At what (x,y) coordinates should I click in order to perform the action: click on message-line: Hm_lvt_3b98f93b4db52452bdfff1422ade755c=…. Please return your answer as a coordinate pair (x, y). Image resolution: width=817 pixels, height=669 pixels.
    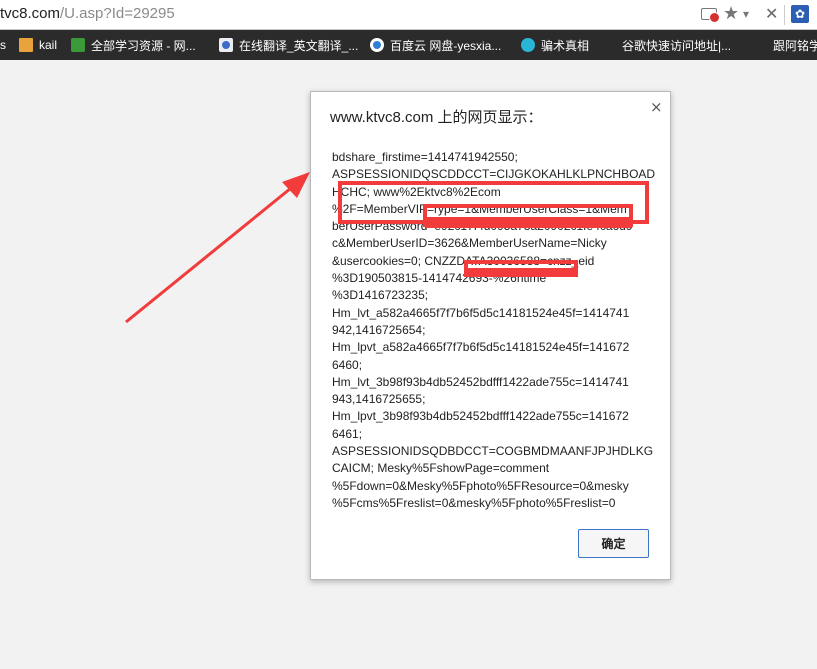
    Looking at the image, I should click on (480, 381).